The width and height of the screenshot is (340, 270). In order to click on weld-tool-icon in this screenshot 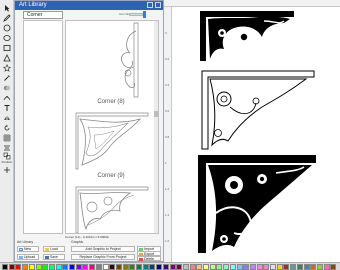, I will do `click(6, 87)`.